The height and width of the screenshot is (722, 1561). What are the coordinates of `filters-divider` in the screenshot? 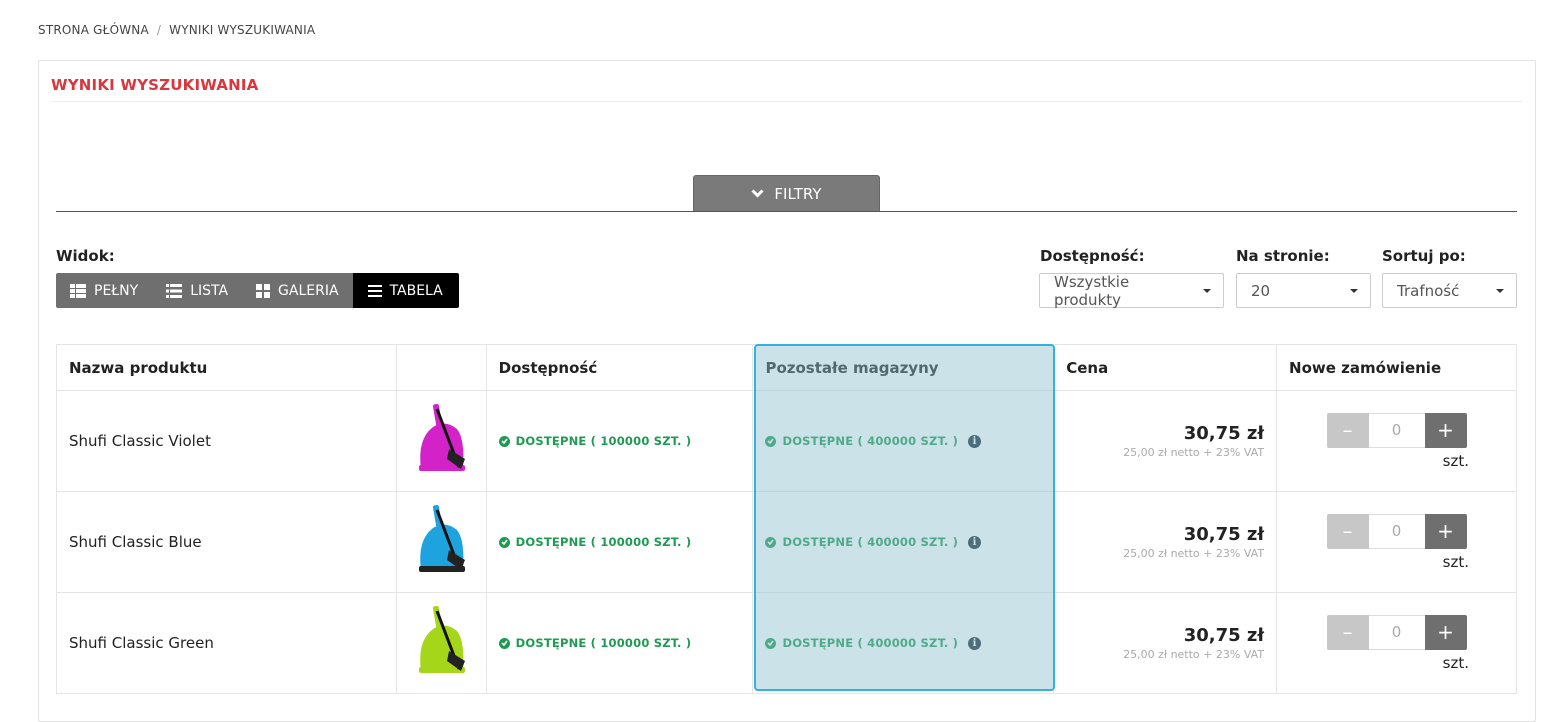 It's located at (786, 211).